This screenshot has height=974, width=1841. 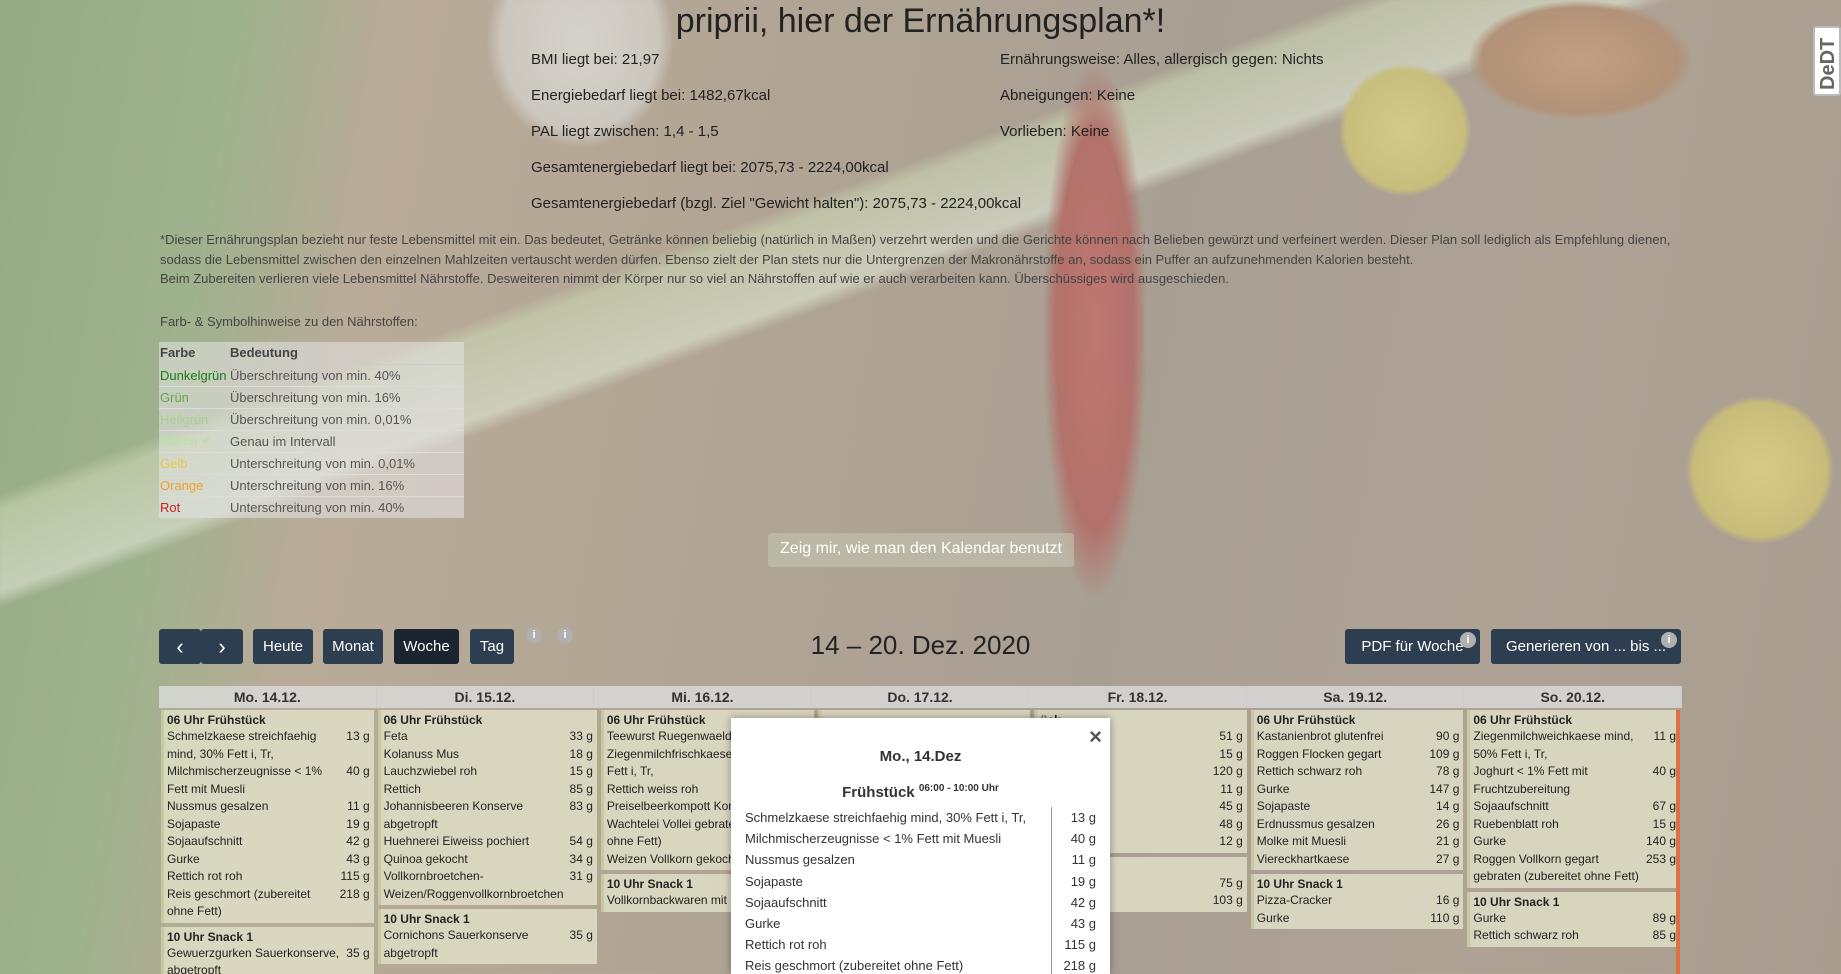 What do you see at coordinates (1448, 823) in the screenshot?
I see `food-amount: 26 g` at bounding box center [1448, 823].